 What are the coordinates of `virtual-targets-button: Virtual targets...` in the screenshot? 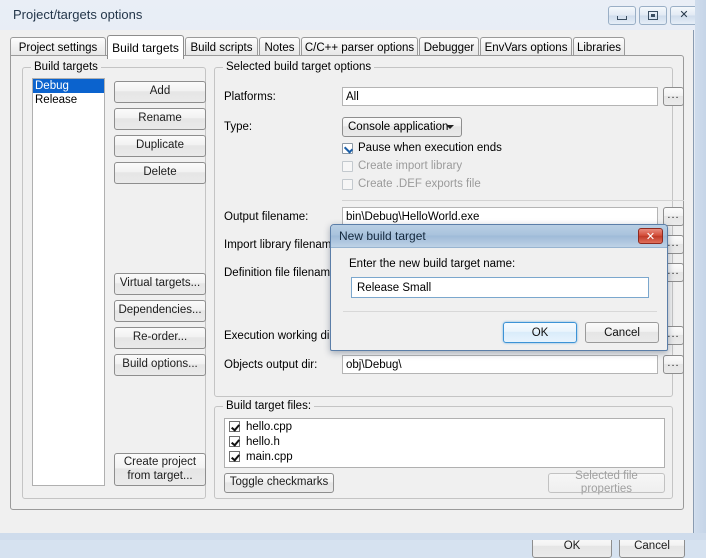 It's located at (160, 284).